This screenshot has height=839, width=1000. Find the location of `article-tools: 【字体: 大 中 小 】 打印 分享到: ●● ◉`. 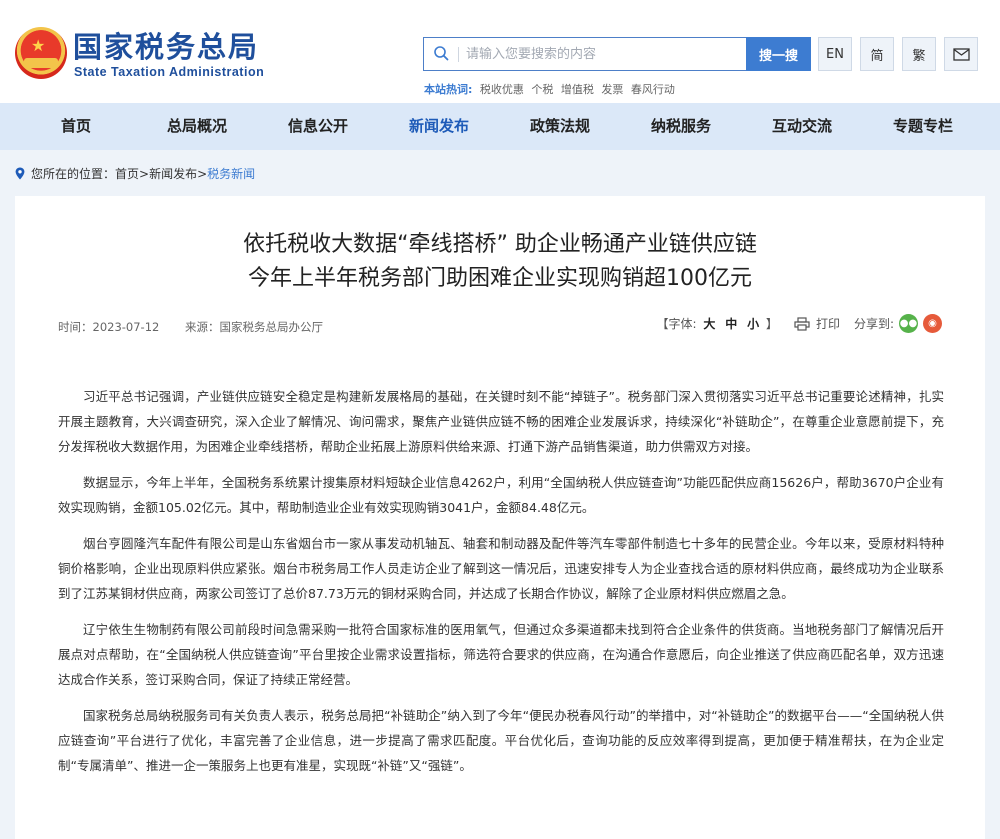

article-tools: 【字体: 大 中 小 】 打印 分享到: ●● ◉ is located at coordinates (799, 323).